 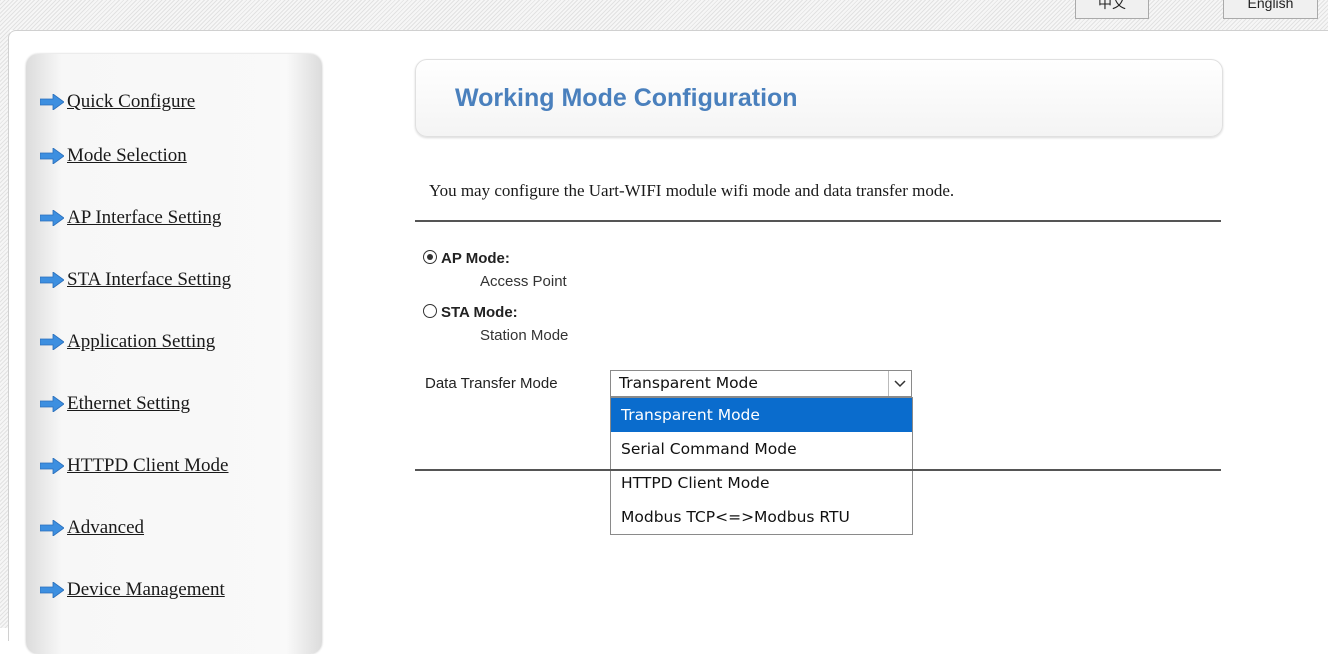 I want to click on sidebar-item-device-management: Device Management, so click(x=132, y=590).